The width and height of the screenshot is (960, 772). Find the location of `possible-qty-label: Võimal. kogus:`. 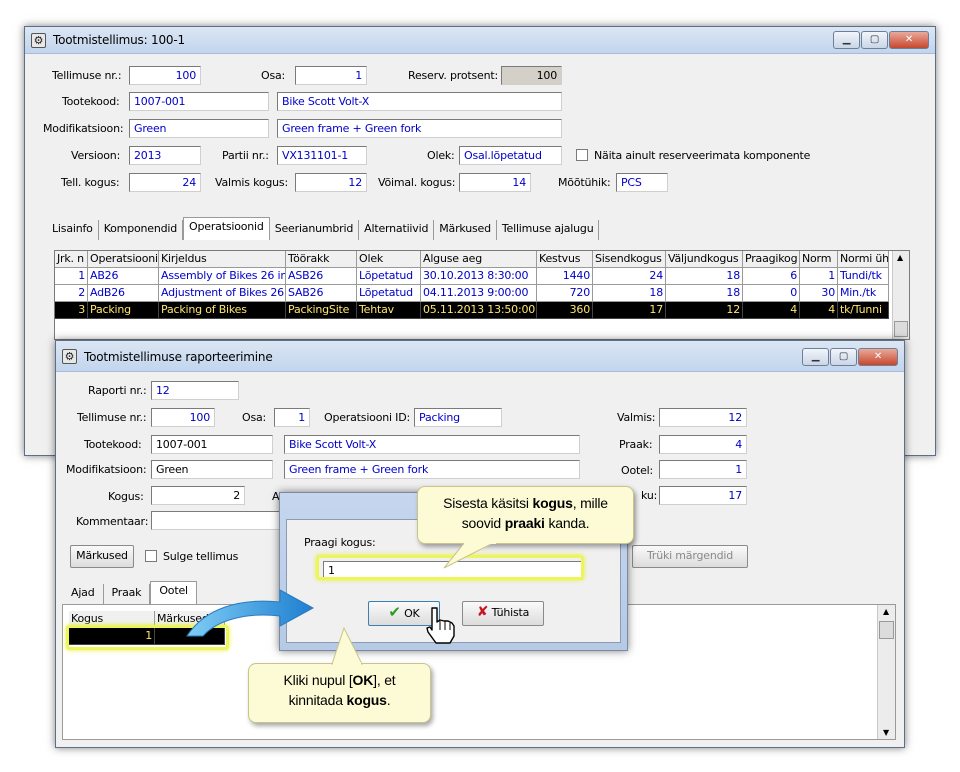

possible-qty-label: Võimal. kogus: is located at coordinates (417, 182).